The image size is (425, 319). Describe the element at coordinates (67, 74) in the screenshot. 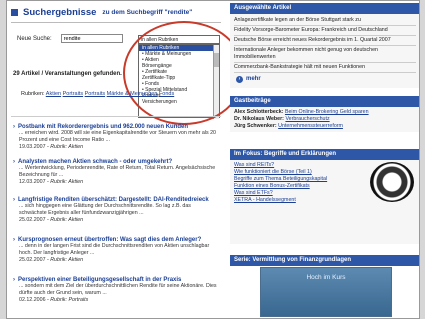

I see `result-count: 29 Artikel / Veranstaltungen gefunden.` at that location.